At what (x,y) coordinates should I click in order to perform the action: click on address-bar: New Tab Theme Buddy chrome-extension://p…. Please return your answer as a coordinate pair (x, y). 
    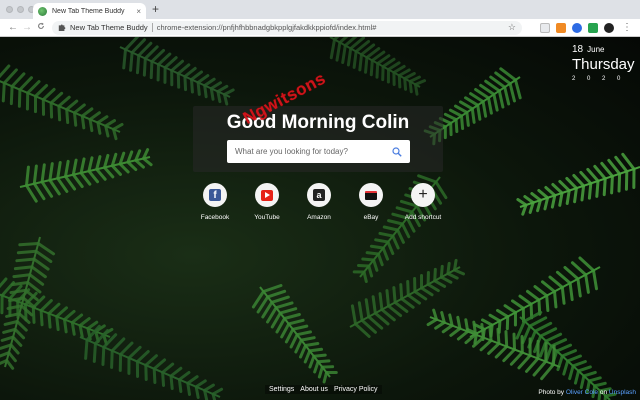
    Looking at the image, I should click on (287, 27).